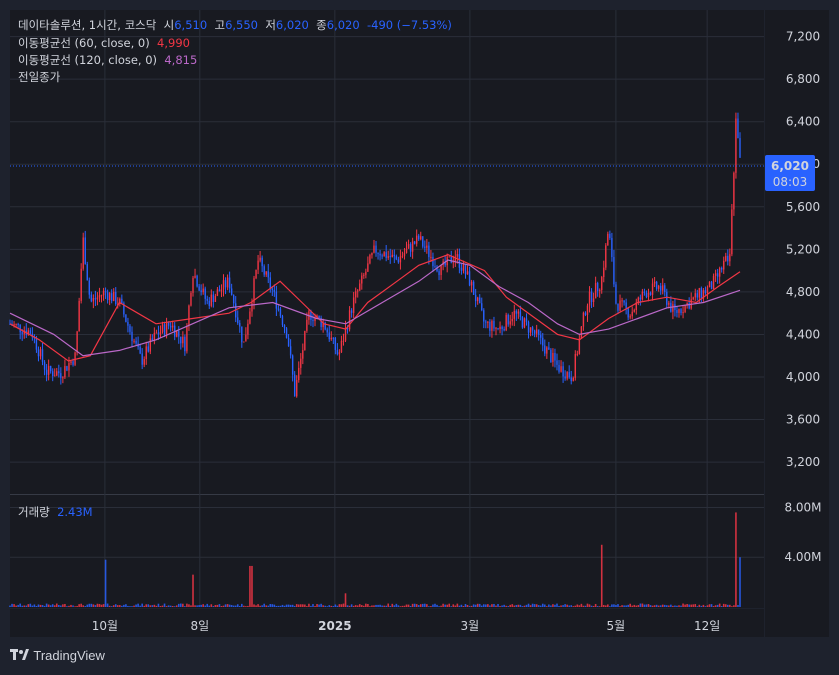 The height and width of the screenshot is (675, 839). I want to click on prev-close-legend: 전일종가, so click(39, 77).